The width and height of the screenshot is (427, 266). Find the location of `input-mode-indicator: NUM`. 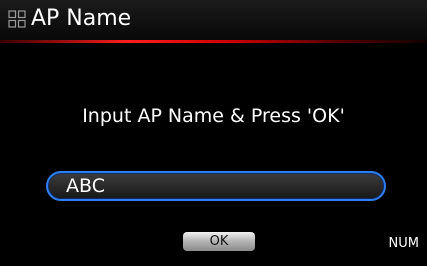

input-mode-indicator: NUM is located at coordinates (403, 243).